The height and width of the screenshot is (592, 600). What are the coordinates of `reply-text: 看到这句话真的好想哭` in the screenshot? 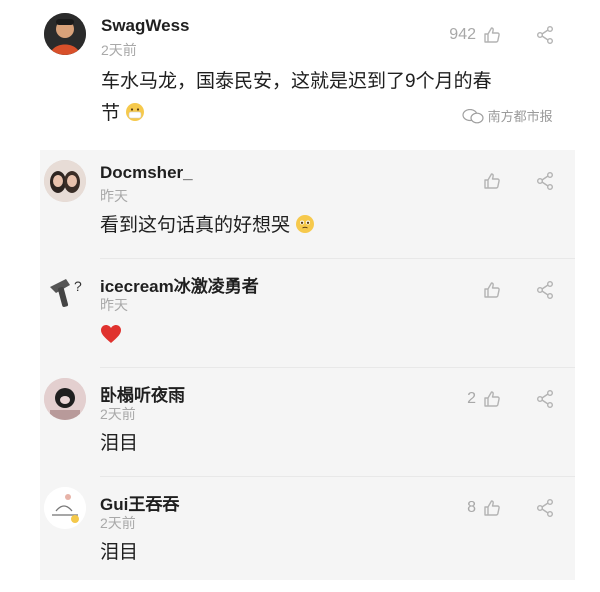 It's located at (207, 226).